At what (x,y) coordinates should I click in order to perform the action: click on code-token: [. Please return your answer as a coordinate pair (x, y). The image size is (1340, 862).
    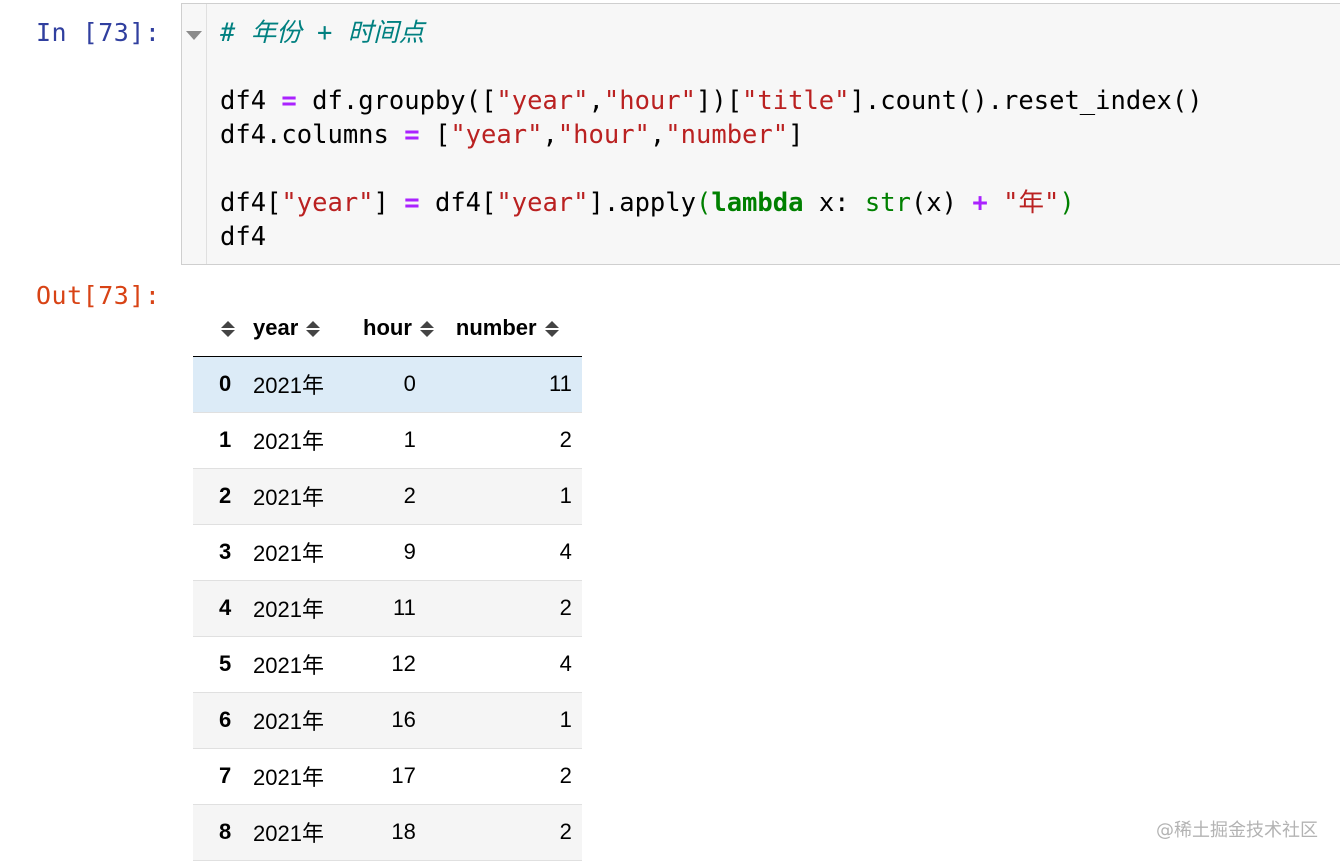
    Looking at the image, I should click on (435, 135).